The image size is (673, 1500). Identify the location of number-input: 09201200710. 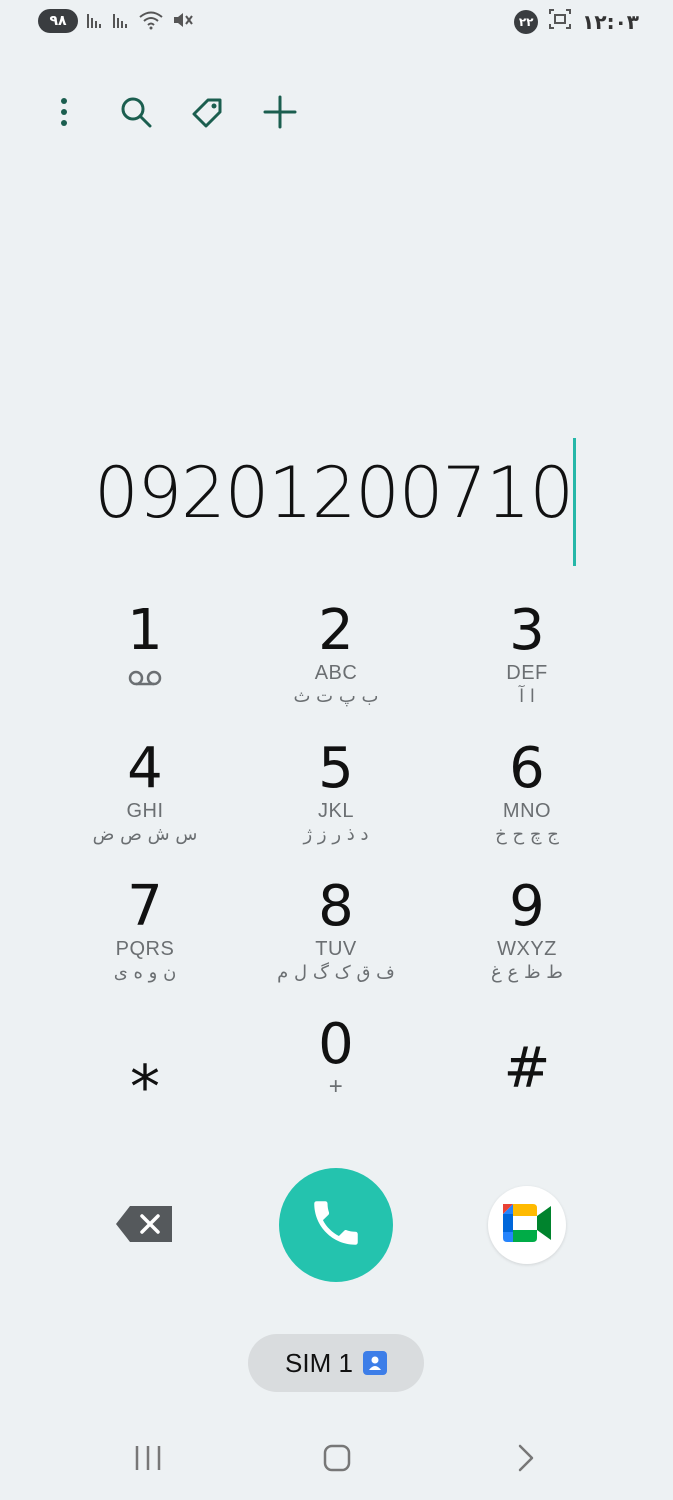
(336, 502).